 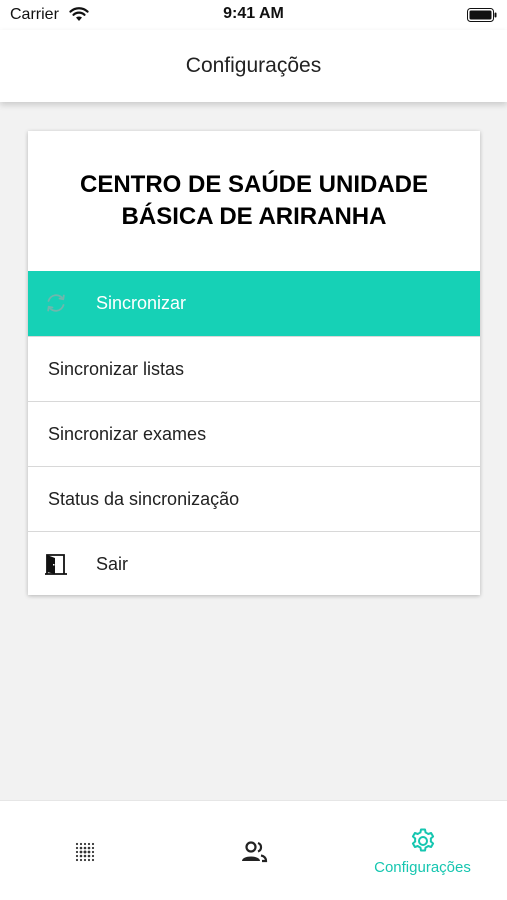 I want to click on menu-item-status-sincronizacao: Status da sincronização, so click(x=254, y=498).